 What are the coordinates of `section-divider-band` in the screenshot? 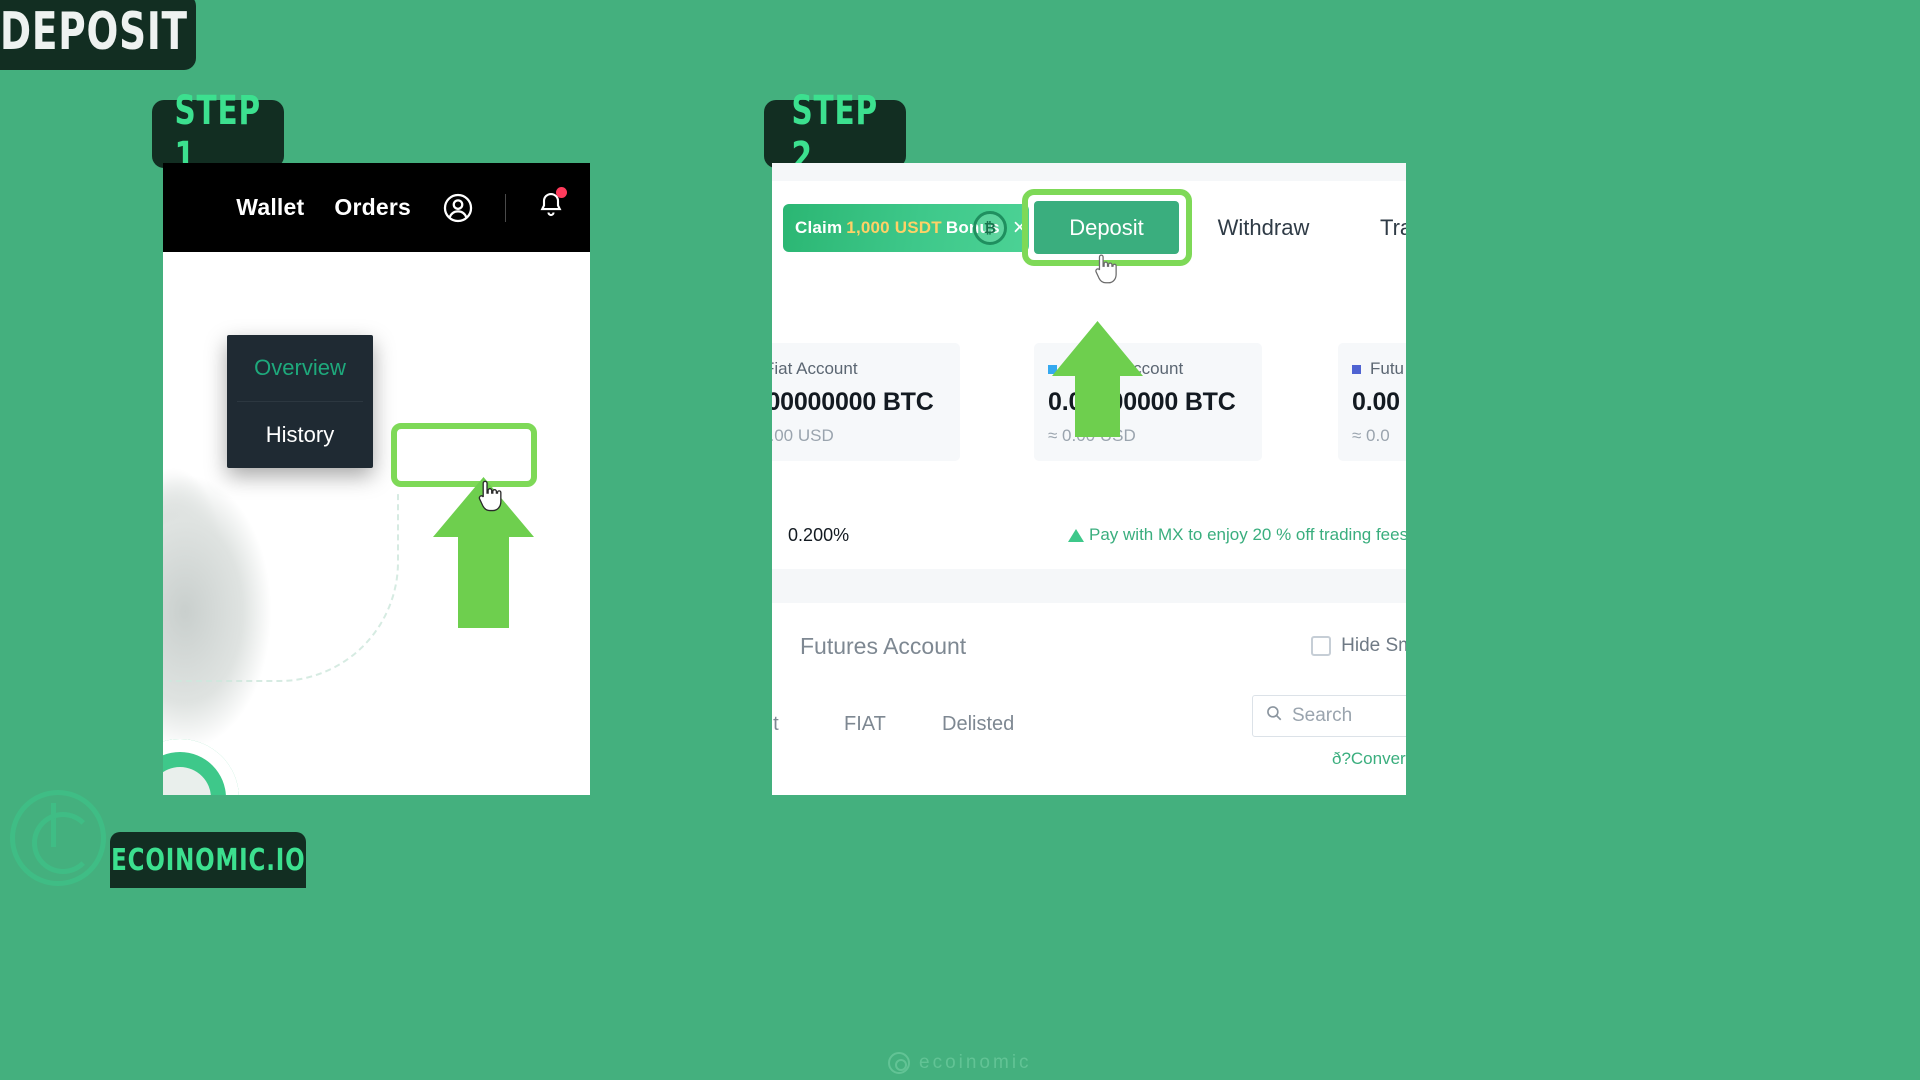 It's located at (1089, 586).